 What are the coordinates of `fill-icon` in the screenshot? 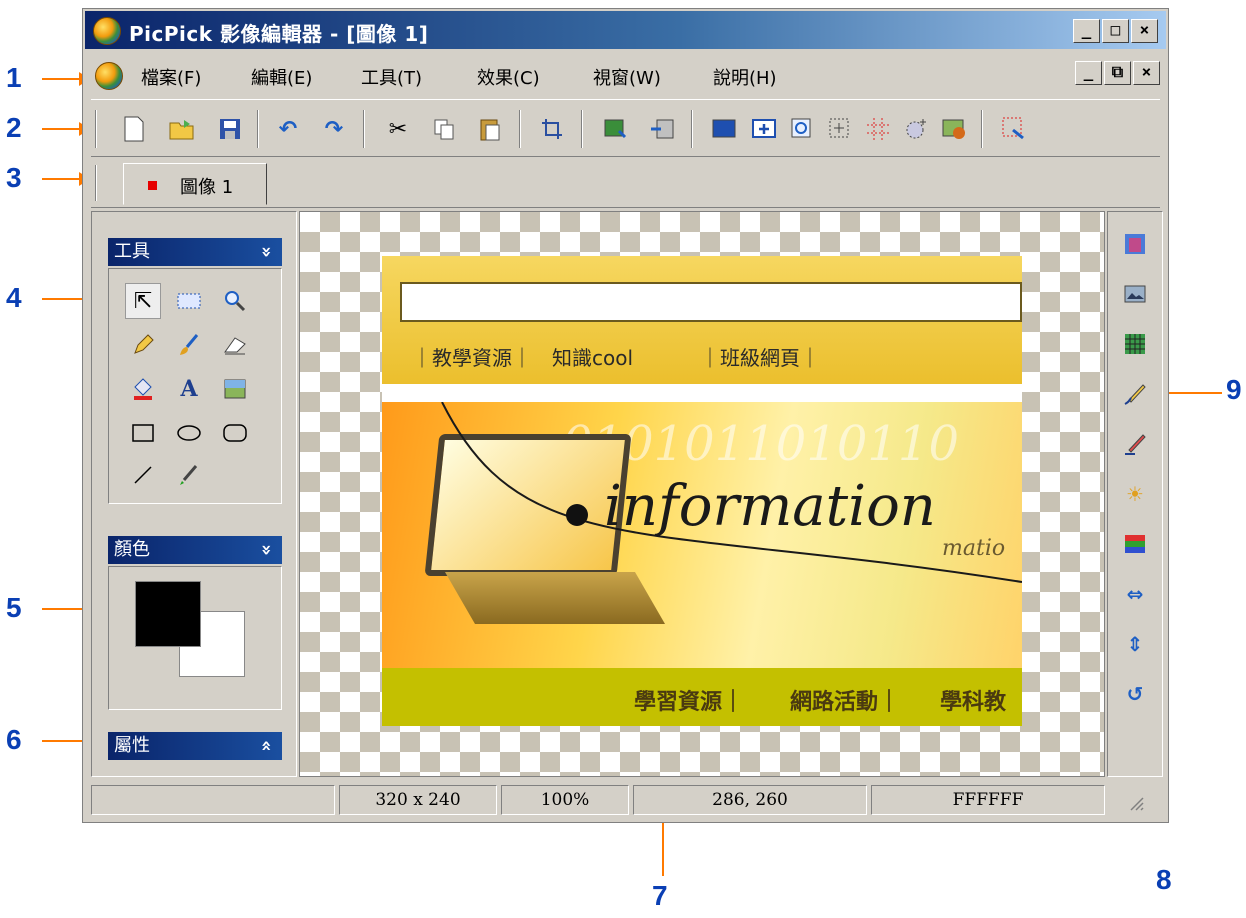 It's located at (724, 129).